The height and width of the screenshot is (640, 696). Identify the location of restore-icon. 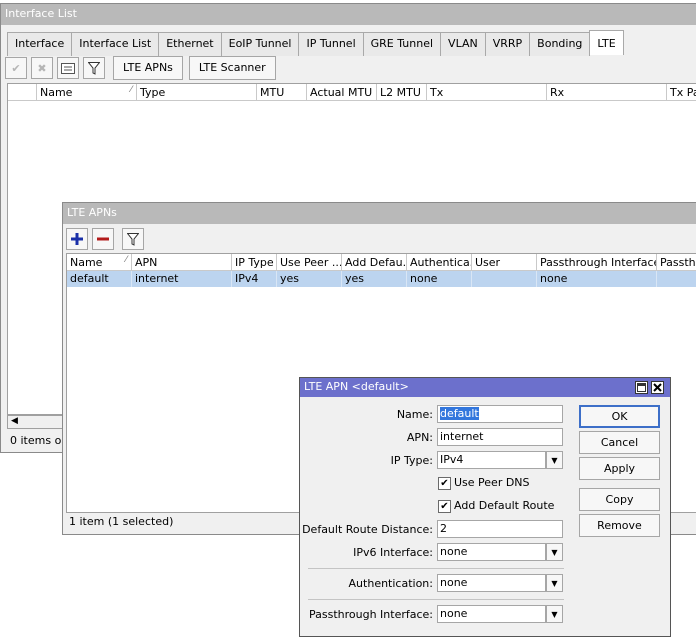
(641, 387).